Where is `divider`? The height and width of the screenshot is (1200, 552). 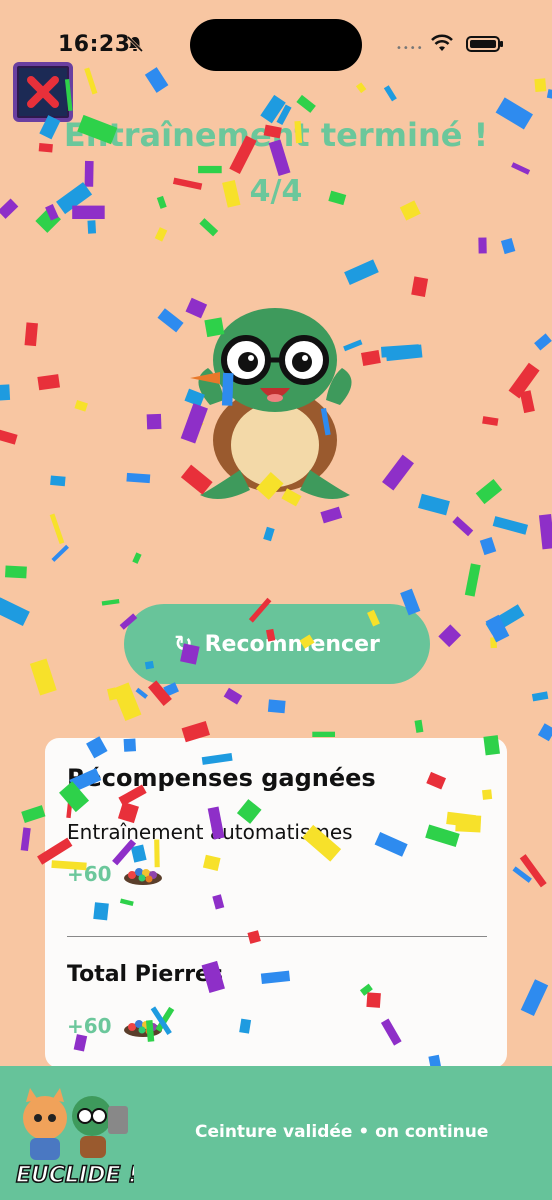
divider is located at coordinates (277, 936).